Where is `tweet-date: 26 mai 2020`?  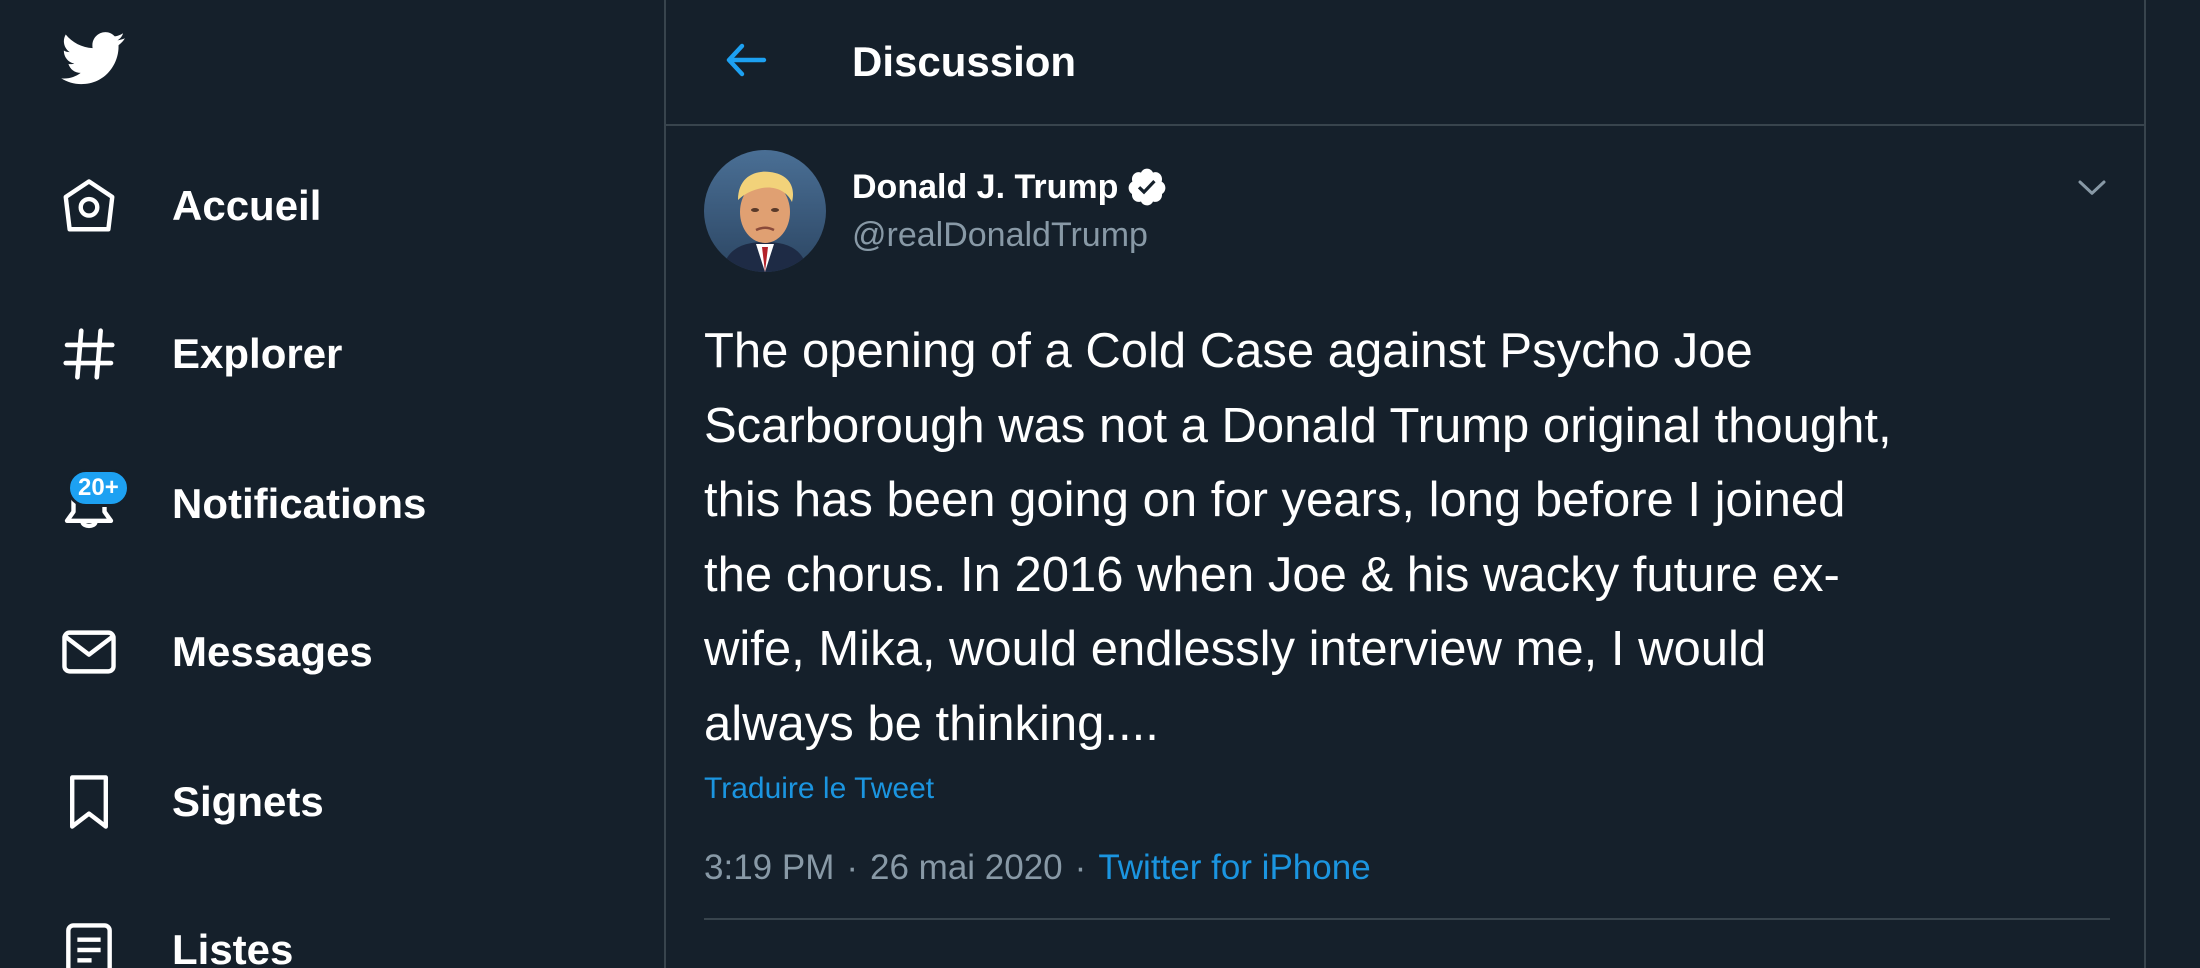 tweet-date: 26 mai 2020 is located at coordinates (966, 868).